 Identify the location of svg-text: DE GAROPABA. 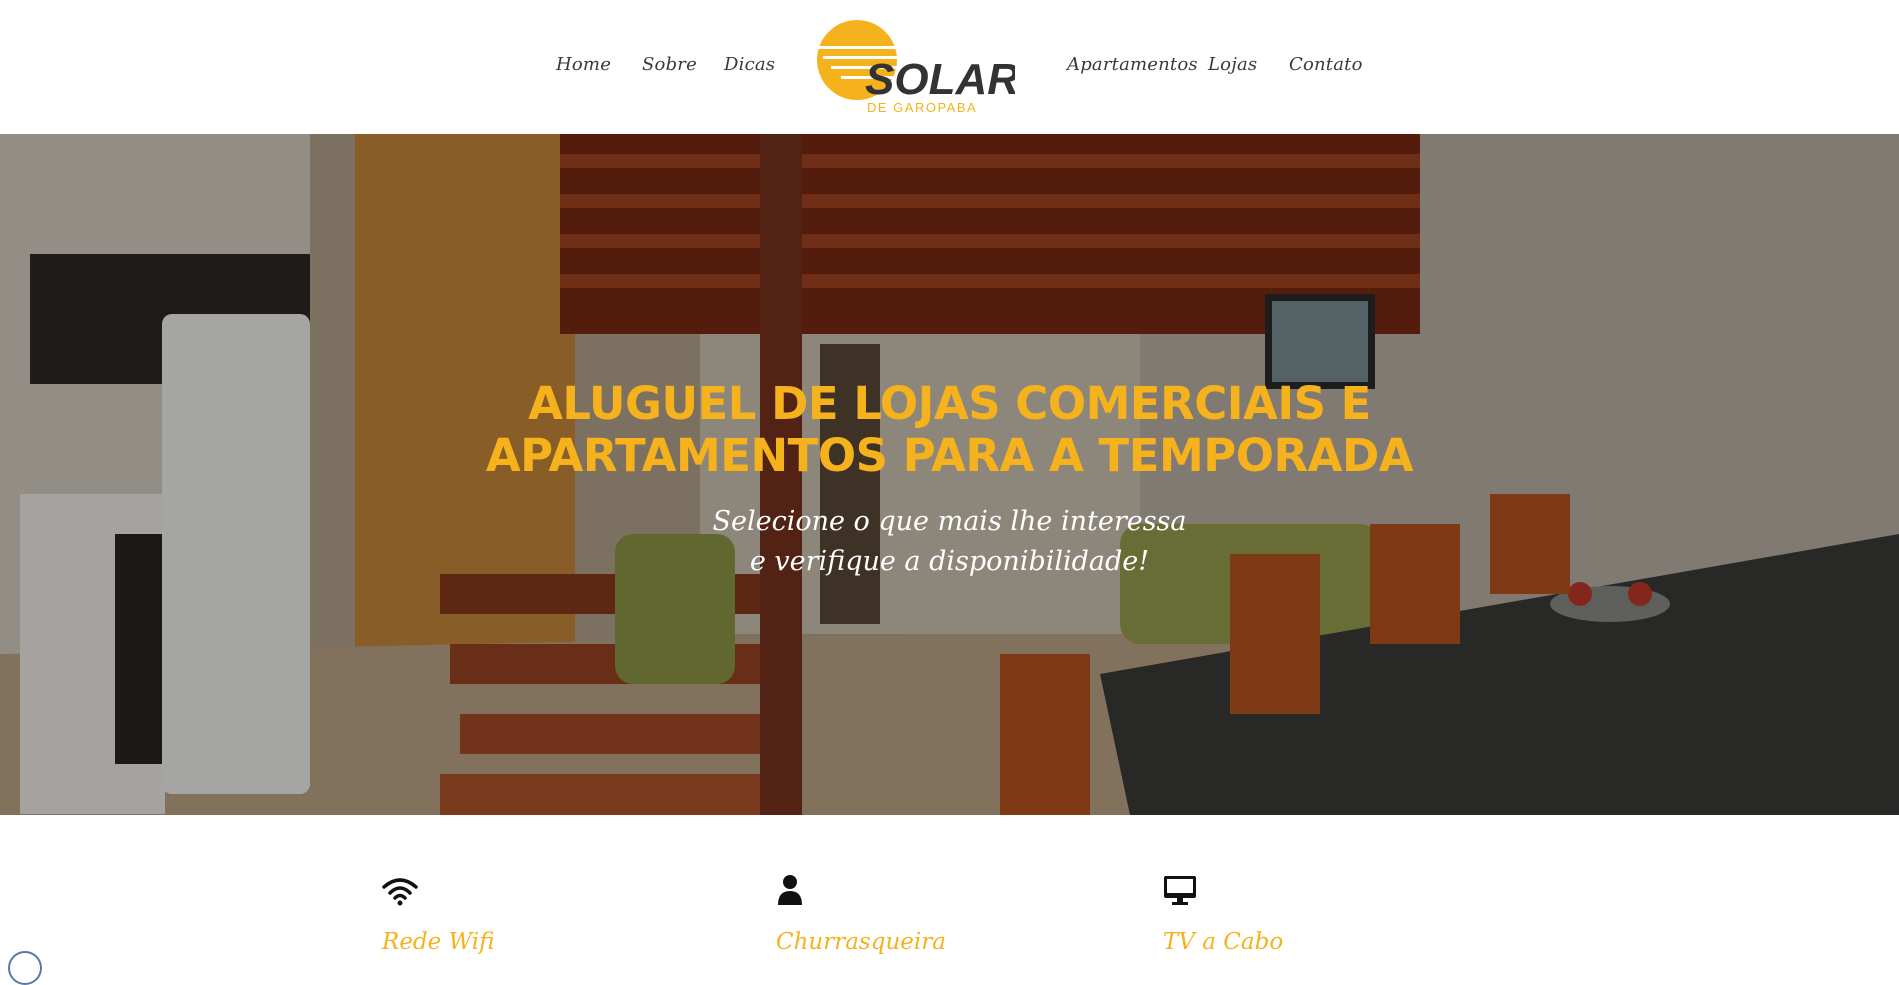
(922, 107).